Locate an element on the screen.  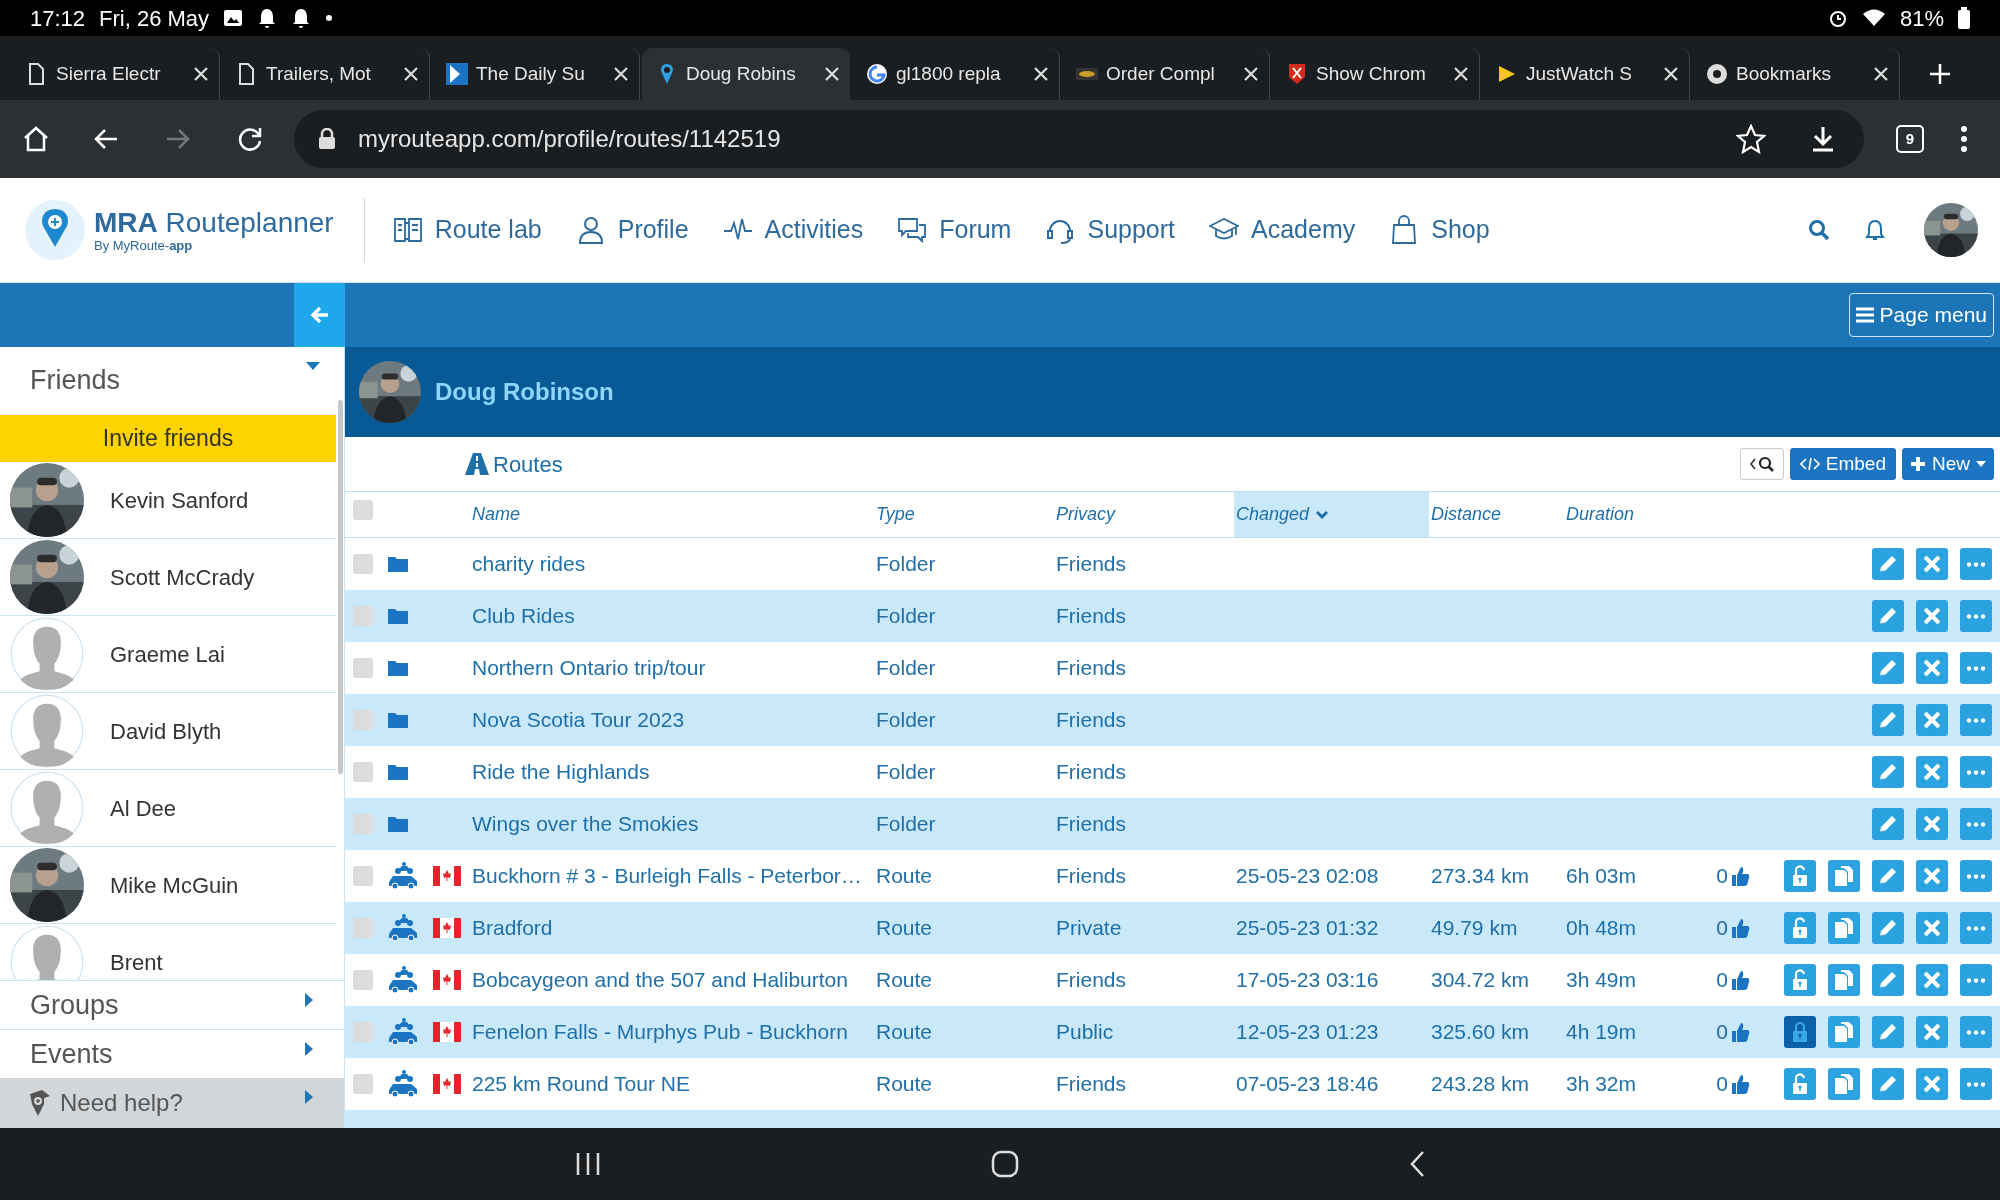
collapse-sidebar-button is located at coordinates (319, 315).